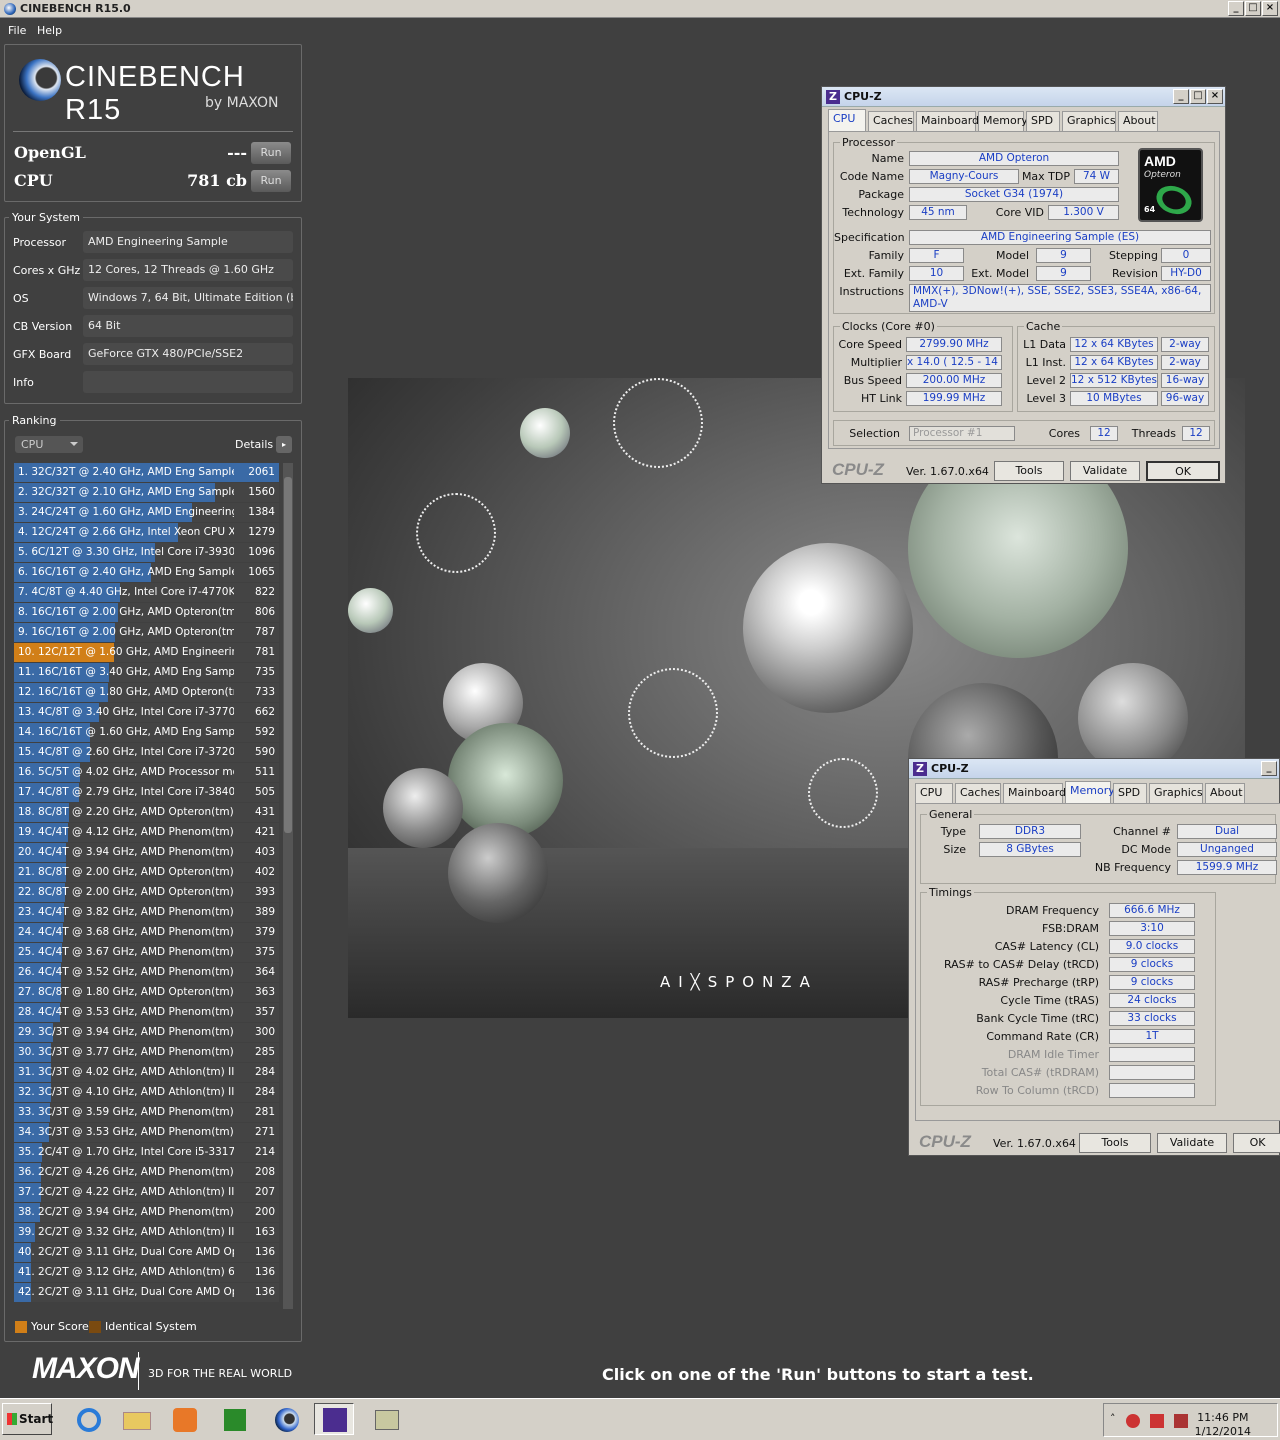  What do you see at coordinates (17, 30) in the screenshot?
I see `menu-file: File` at bounding box center [17, 30].